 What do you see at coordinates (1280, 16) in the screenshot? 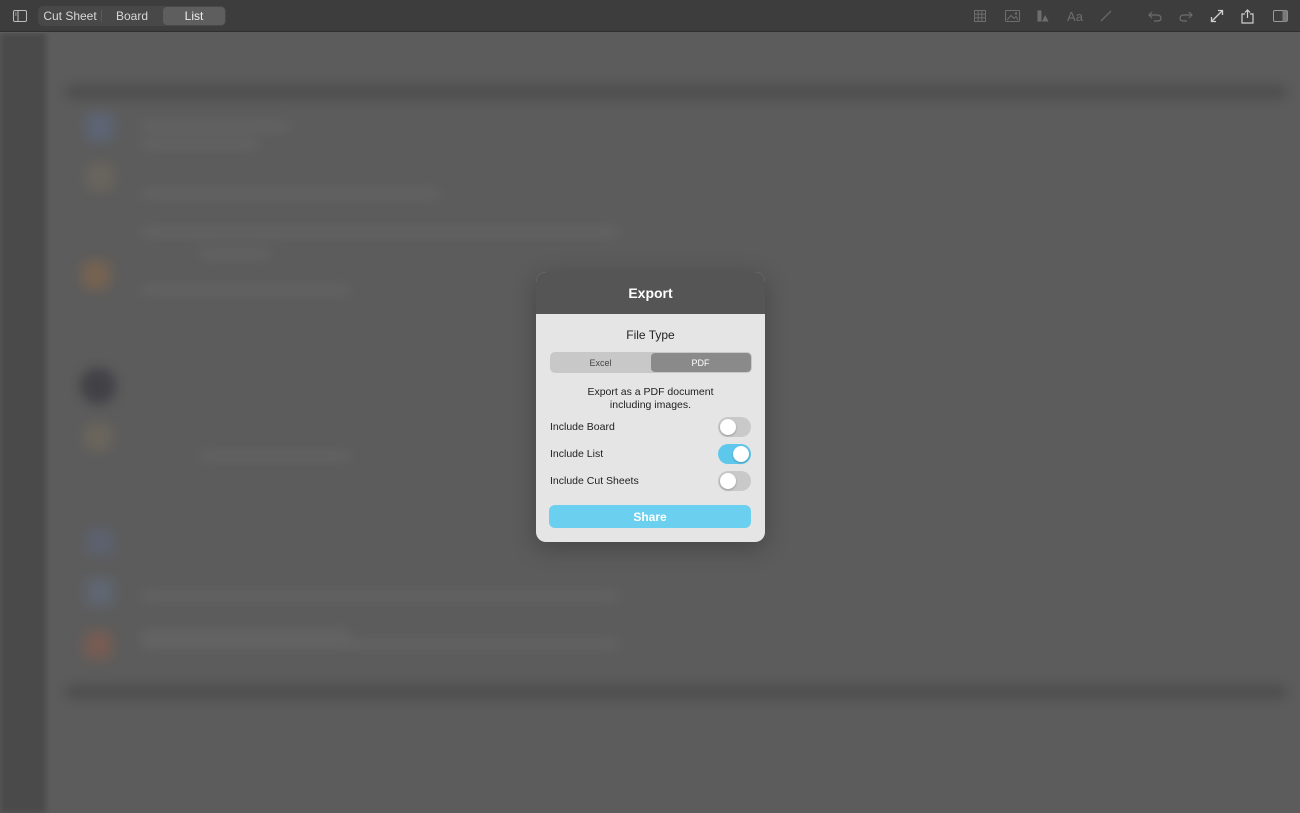
I see `sidebar-right-icon` at bounding box center [1280, 16].